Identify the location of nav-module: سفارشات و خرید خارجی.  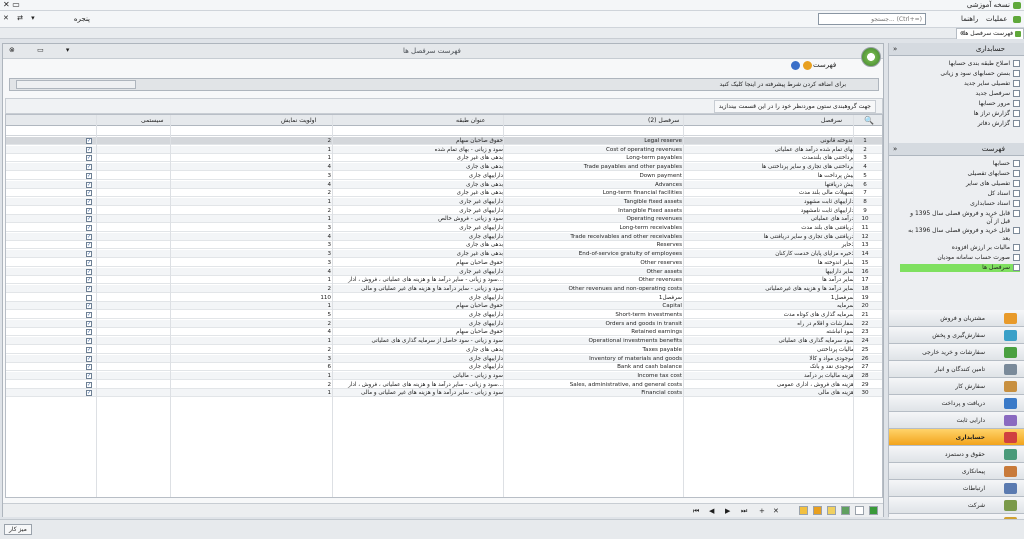
(956, 352).